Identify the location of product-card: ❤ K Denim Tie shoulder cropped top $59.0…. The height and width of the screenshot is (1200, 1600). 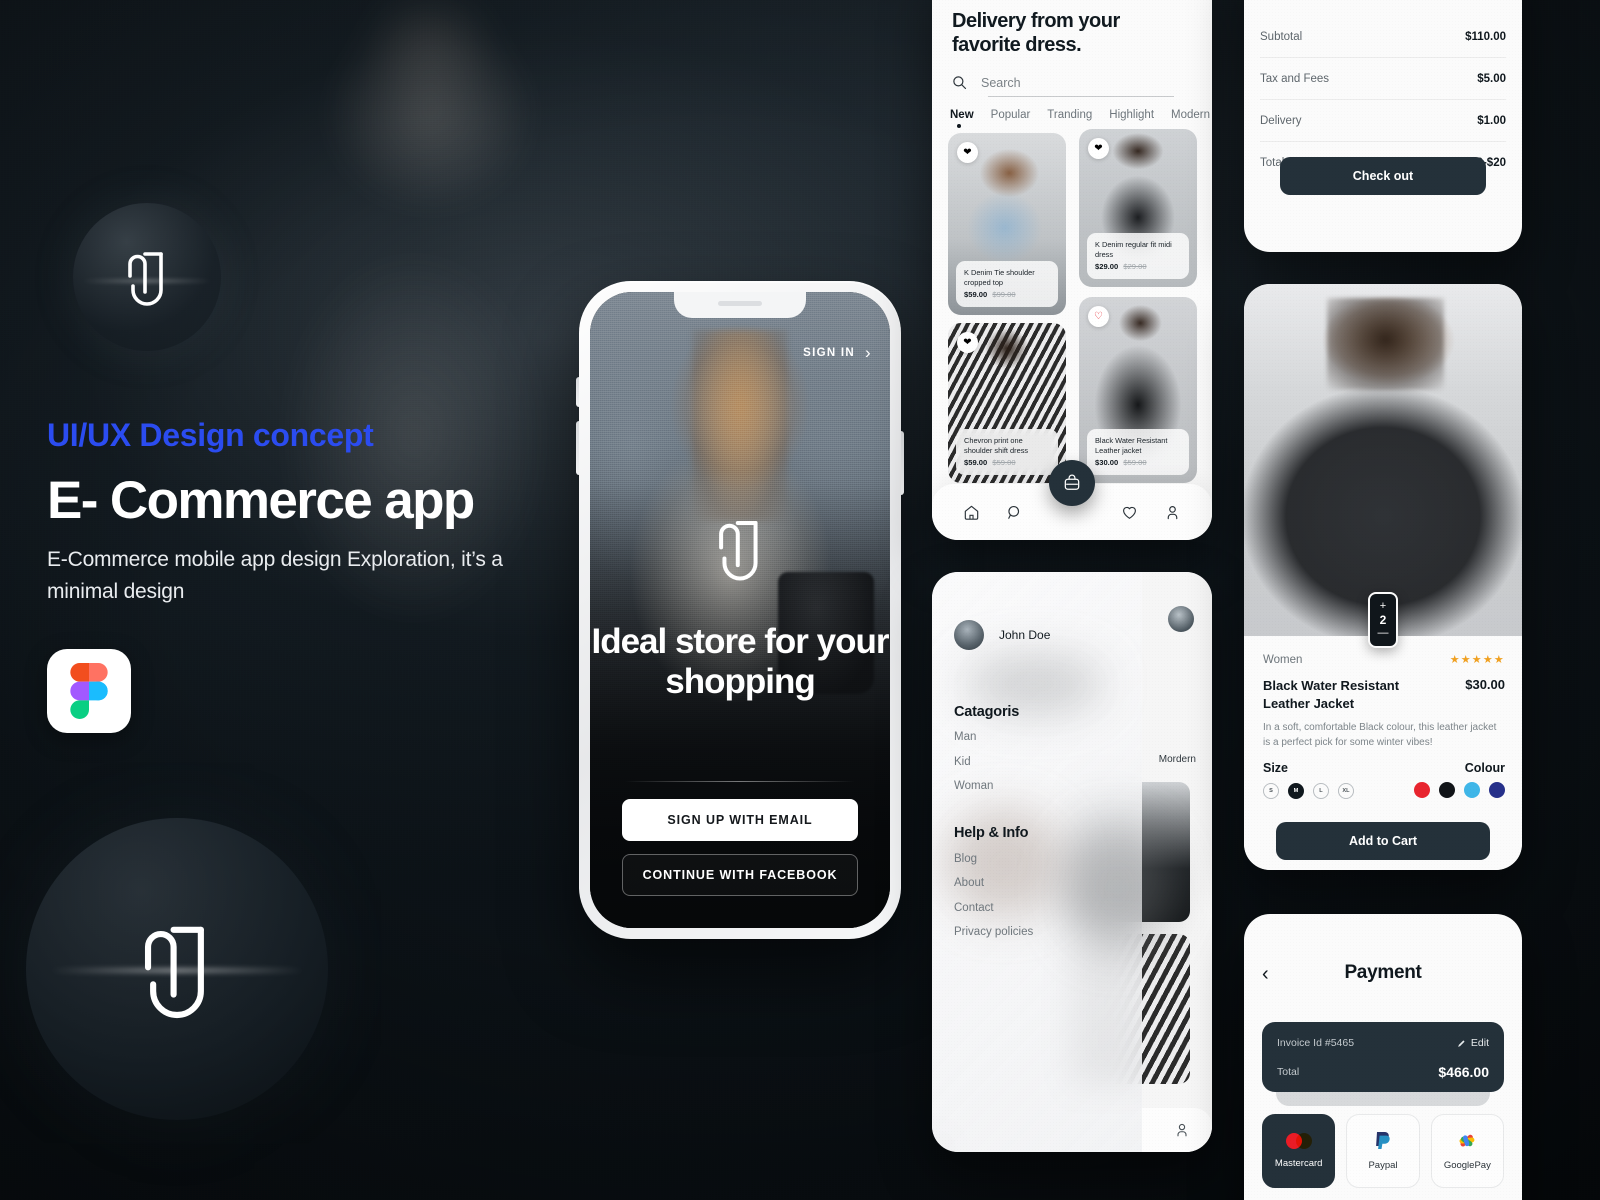
(1007, 224).